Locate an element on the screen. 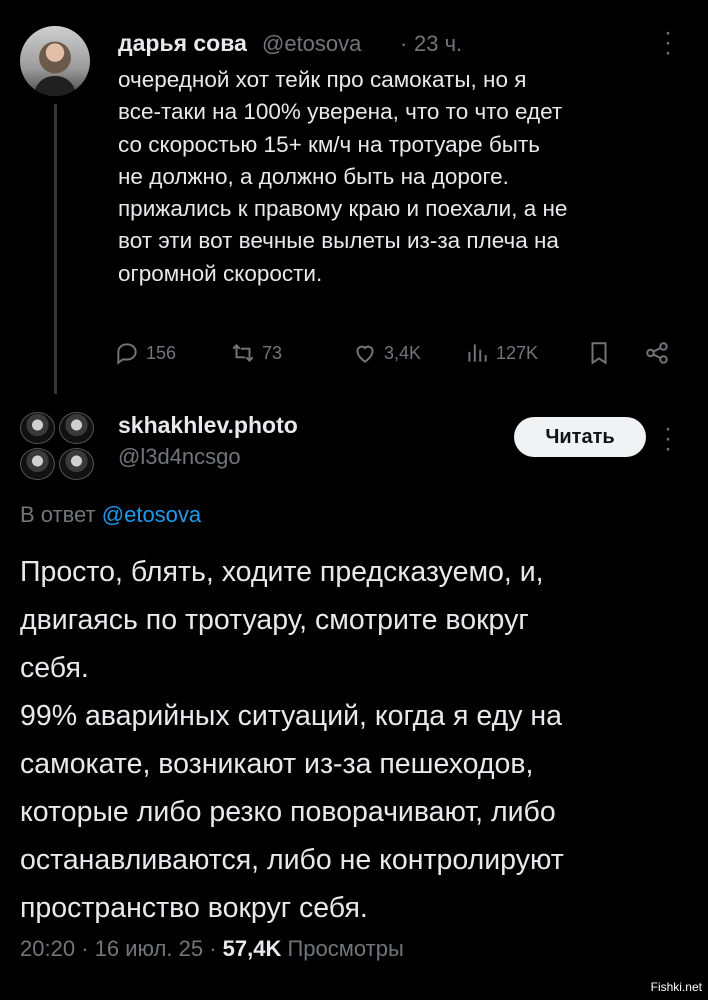 This screenshot has width=708, height=1000. retweet-icon is located at coordinates (243, 353).